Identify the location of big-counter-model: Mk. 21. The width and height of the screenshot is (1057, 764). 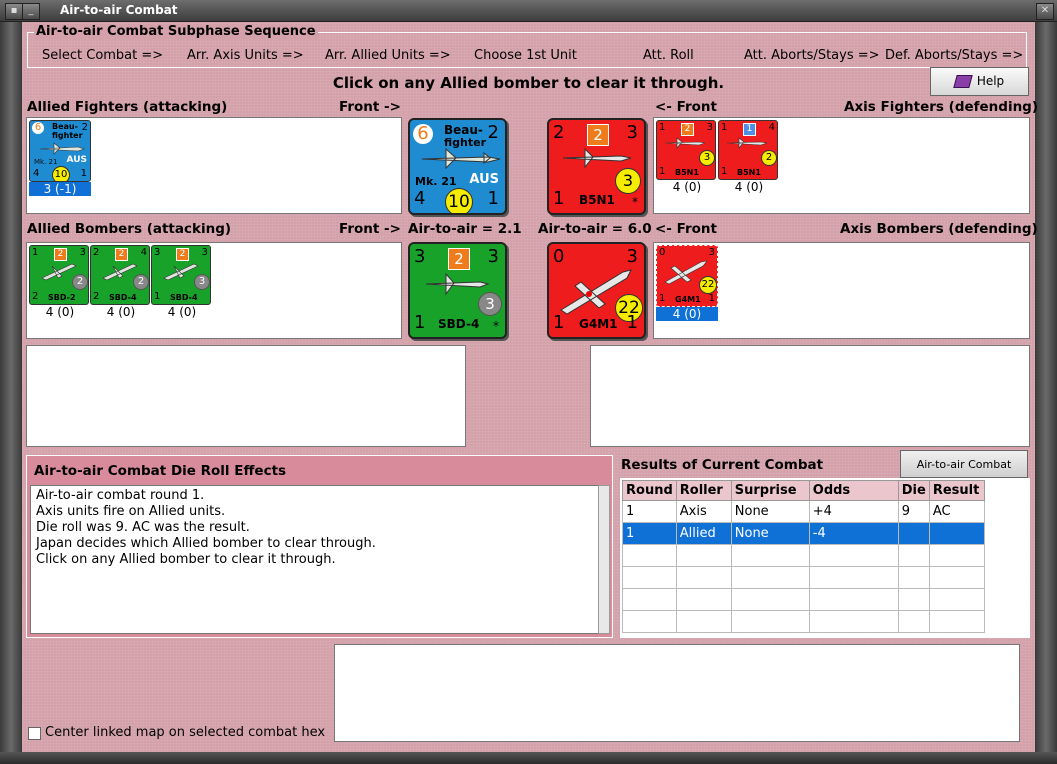
(436, 181).